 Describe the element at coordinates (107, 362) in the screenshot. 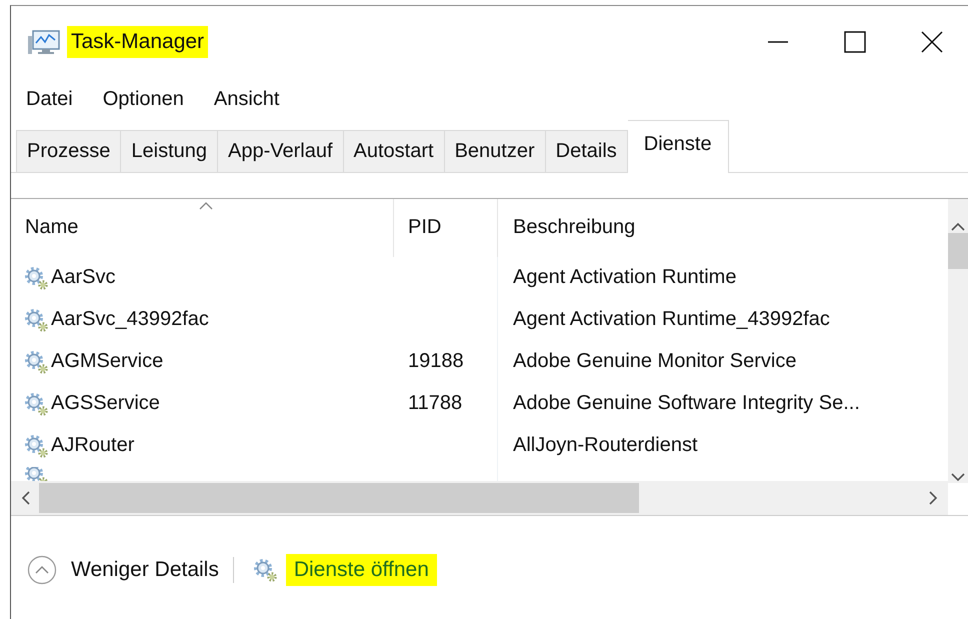

I see `service-name: AGMService` at that location.